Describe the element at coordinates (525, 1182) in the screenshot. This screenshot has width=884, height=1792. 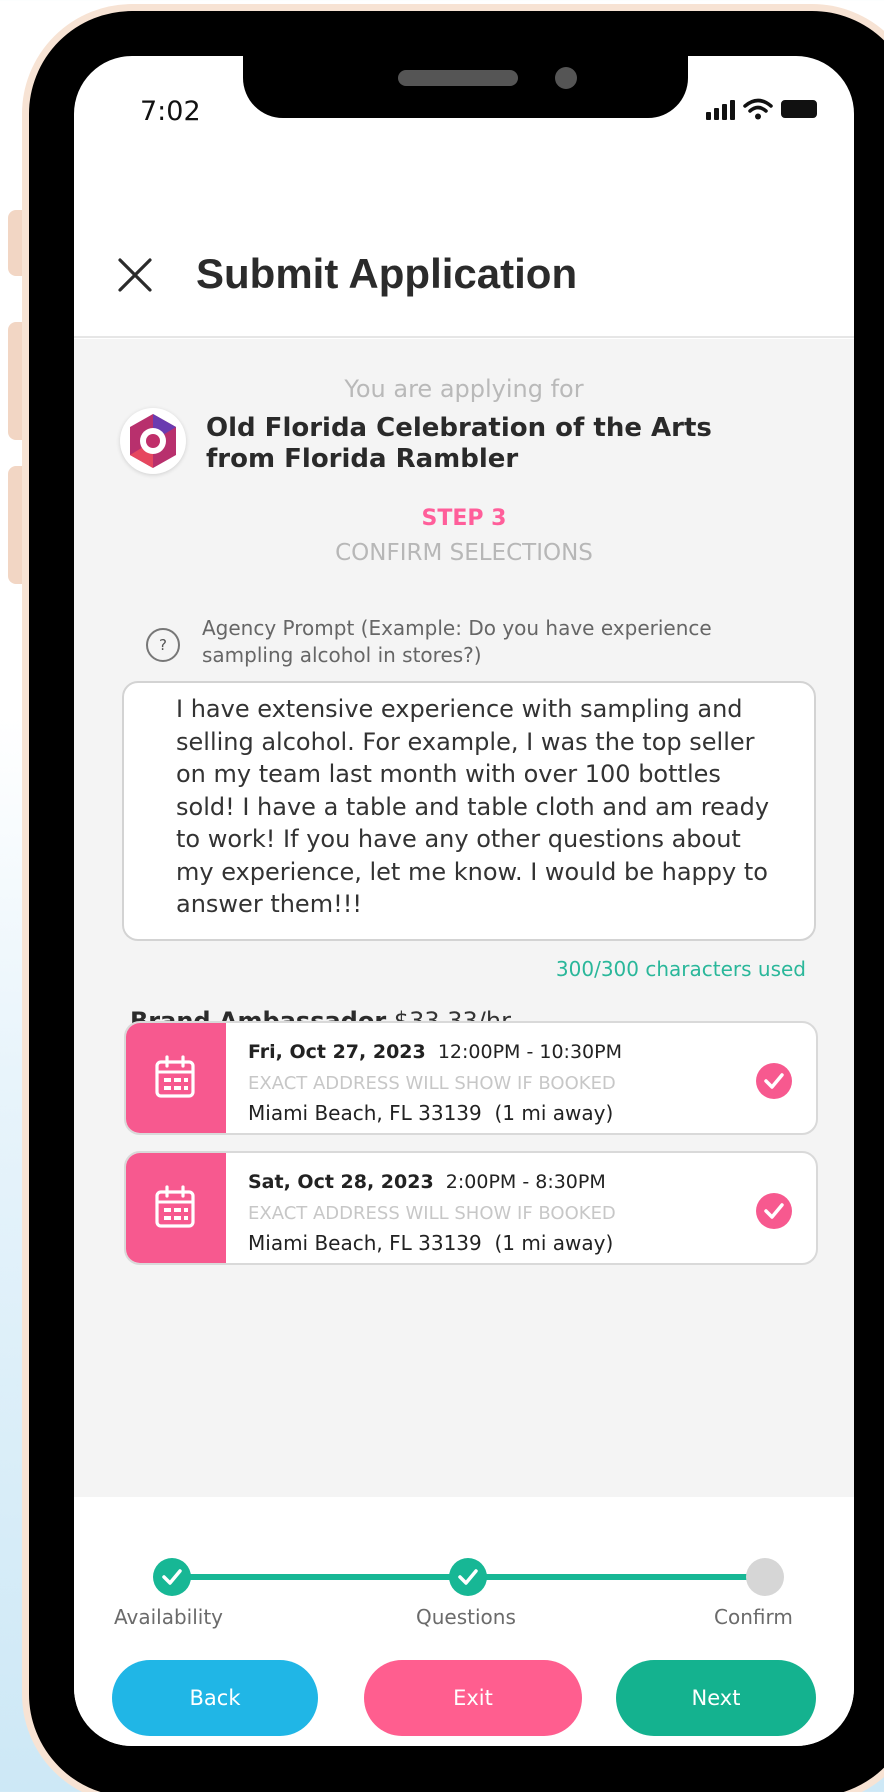
I see `shift-time: 2:00PM - 8:30PM` at that location.